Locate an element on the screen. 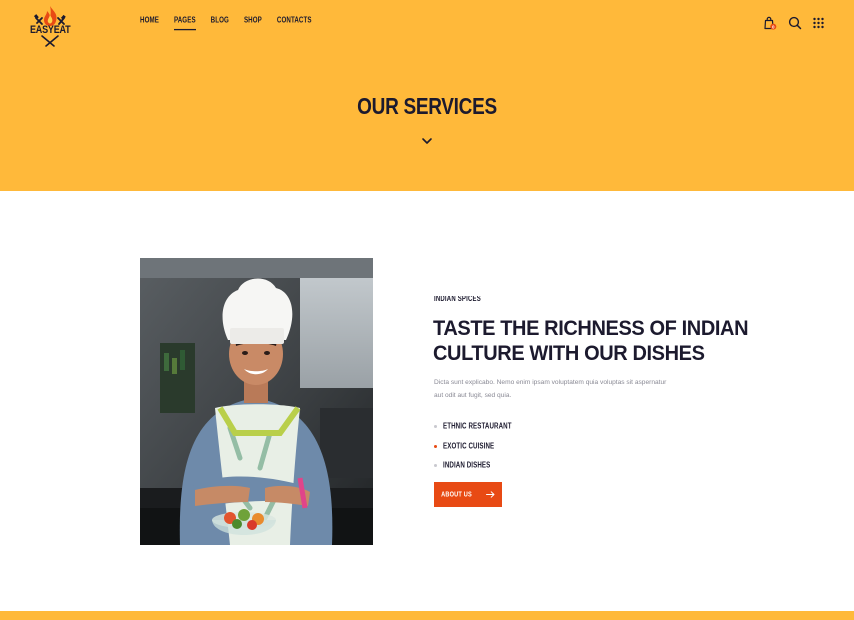 This screenshot has width=854, height=620. nav-item-pages: PAGES is located at coordinates (184, 23).